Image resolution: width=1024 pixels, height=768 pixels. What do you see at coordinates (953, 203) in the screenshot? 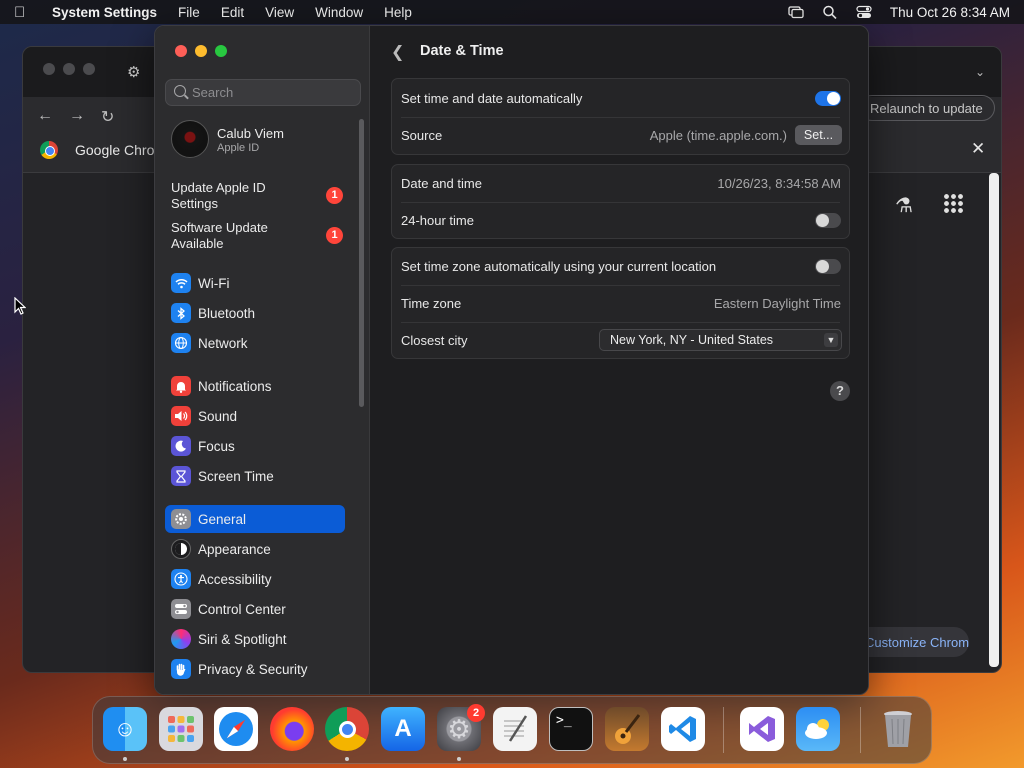
I see `apps-grid-icon` at bounding box center [953, 203].